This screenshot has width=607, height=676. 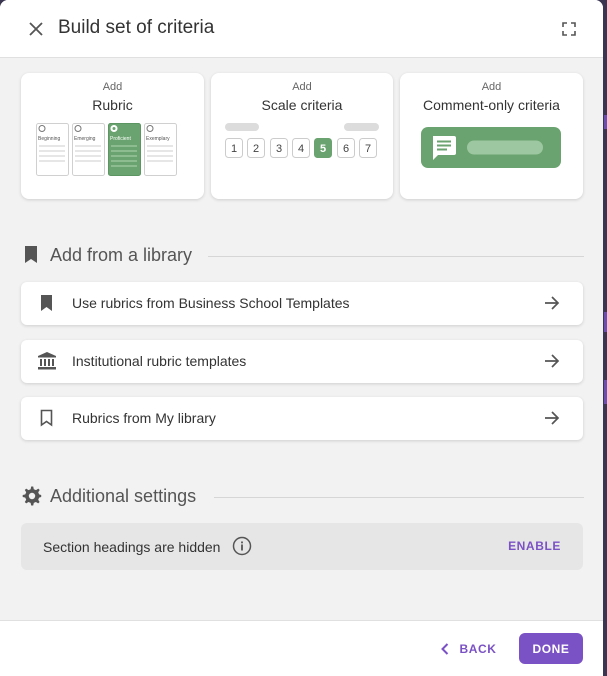 What do you see at coordinates (120, 139) in the screenshot?
I see `rubric-level-label: Proficient` at bounding box center [120, 139].